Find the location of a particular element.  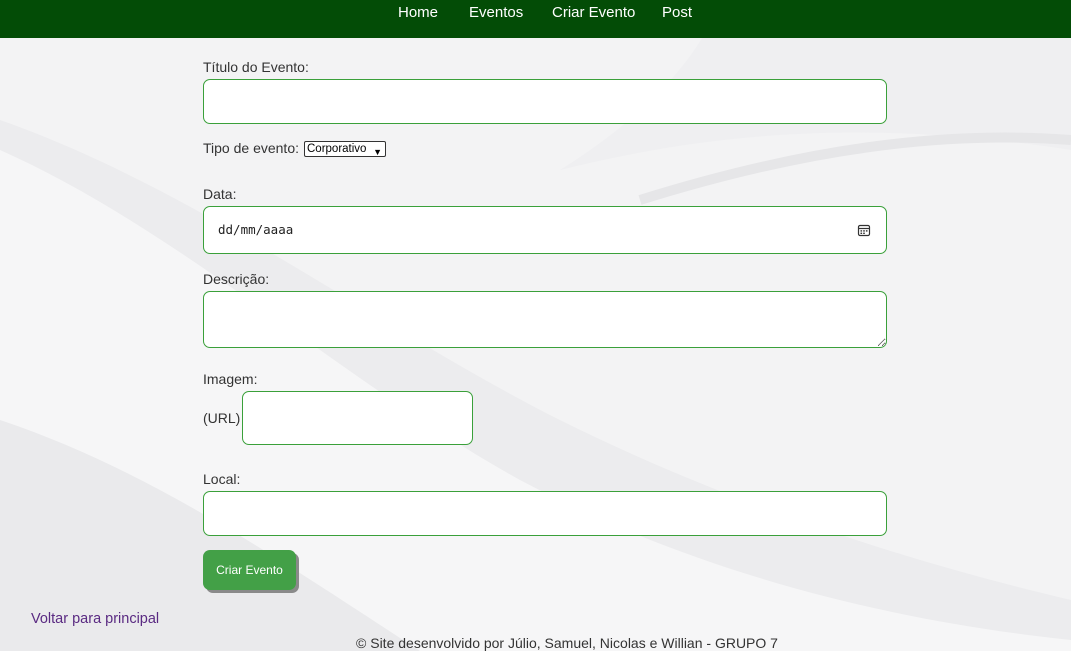

create-event-button: Criar Evento is located at coordinates (249, 570).